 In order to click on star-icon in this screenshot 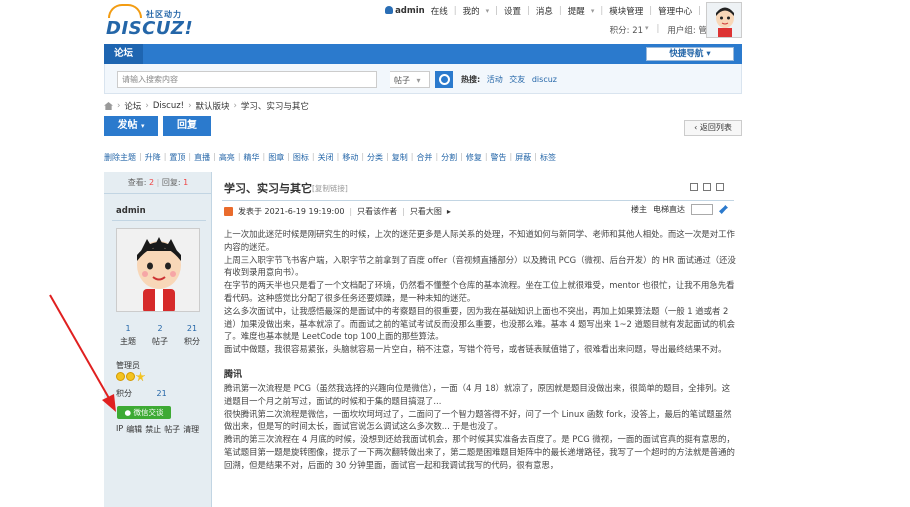, I will do `click(140, 376)`.